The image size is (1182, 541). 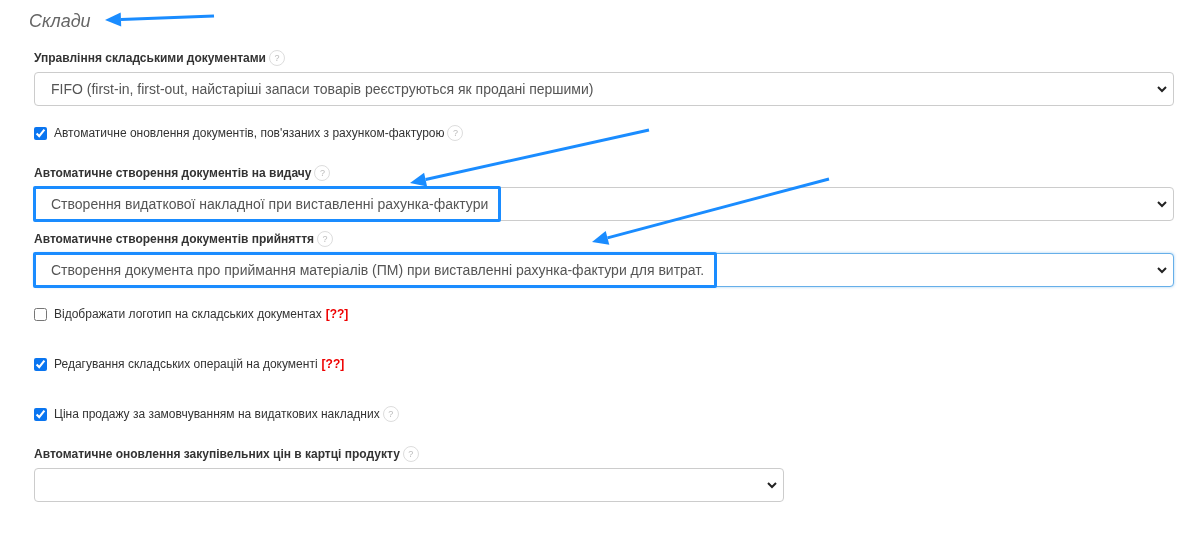 I want to click on select-field: Створення видаткової накладної при виставленні рахунка-фактури, so click(x=604, y=204).